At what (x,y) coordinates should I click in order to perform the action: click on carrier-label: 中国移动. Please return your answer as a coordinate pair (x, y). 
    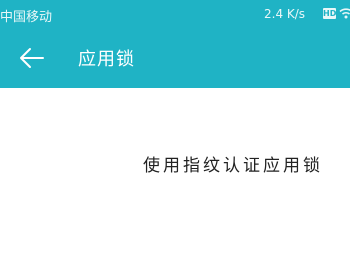
    Looking at the image, I should click on (26, 17).